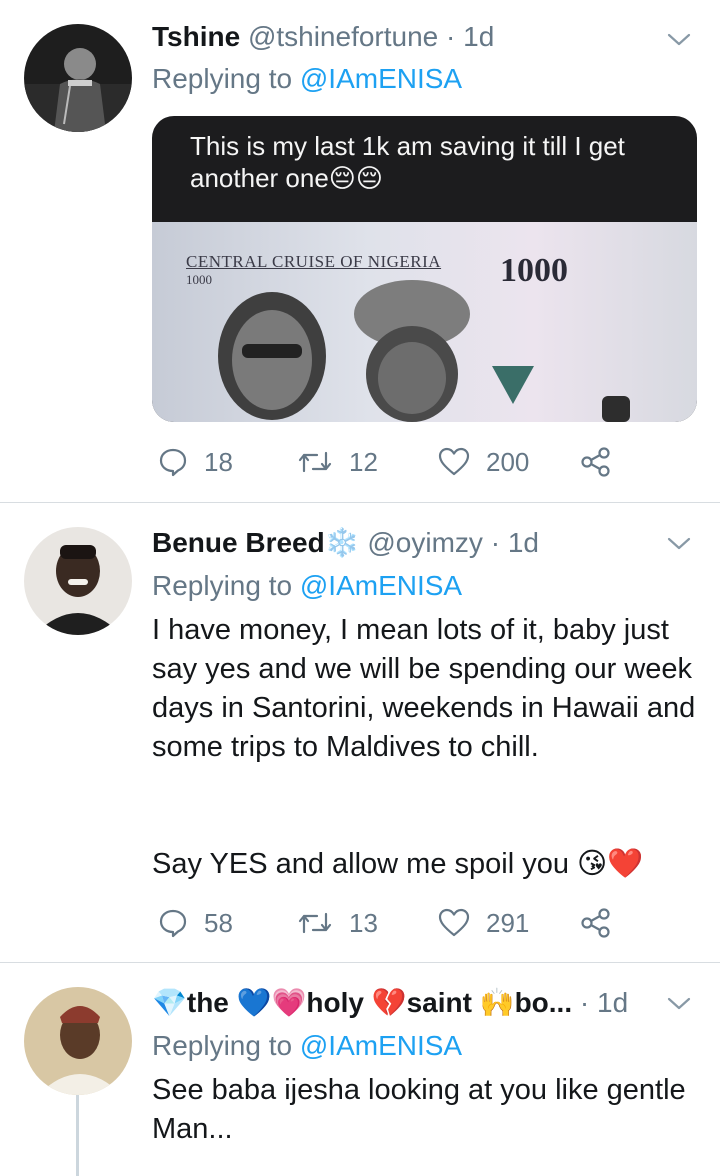 Image resolution: width=720 pixels, height=1176 pixels. What do you see at coordinates (398, 864) in the screenshot?
I see `tweet-text-2: Say YES and allow me spoil you 😘❤️` at bounding box center [398, 864].